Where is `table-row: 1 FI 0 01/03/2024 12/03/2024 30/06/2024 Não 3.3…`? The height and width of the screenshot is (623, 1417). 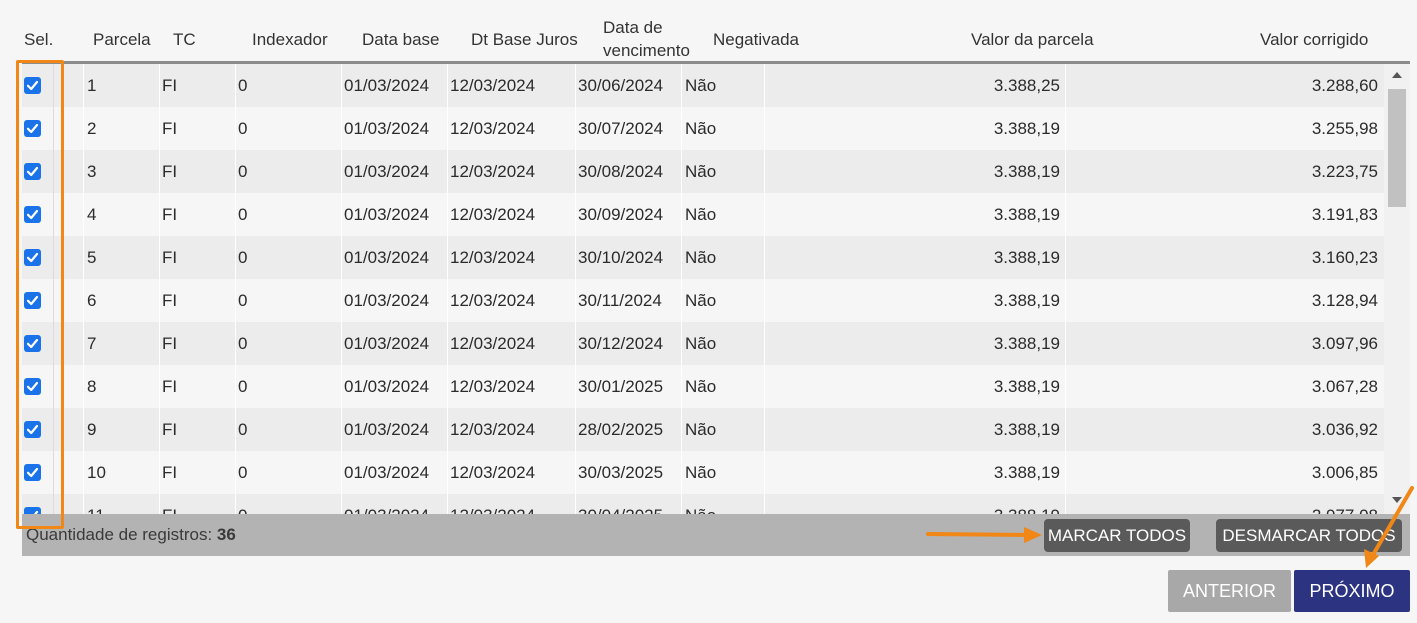 table-row: 1 FI 0 01/03/2024 12/03/2024 30/06/2024 Não 3.3… is located at coordinates (703, 85).